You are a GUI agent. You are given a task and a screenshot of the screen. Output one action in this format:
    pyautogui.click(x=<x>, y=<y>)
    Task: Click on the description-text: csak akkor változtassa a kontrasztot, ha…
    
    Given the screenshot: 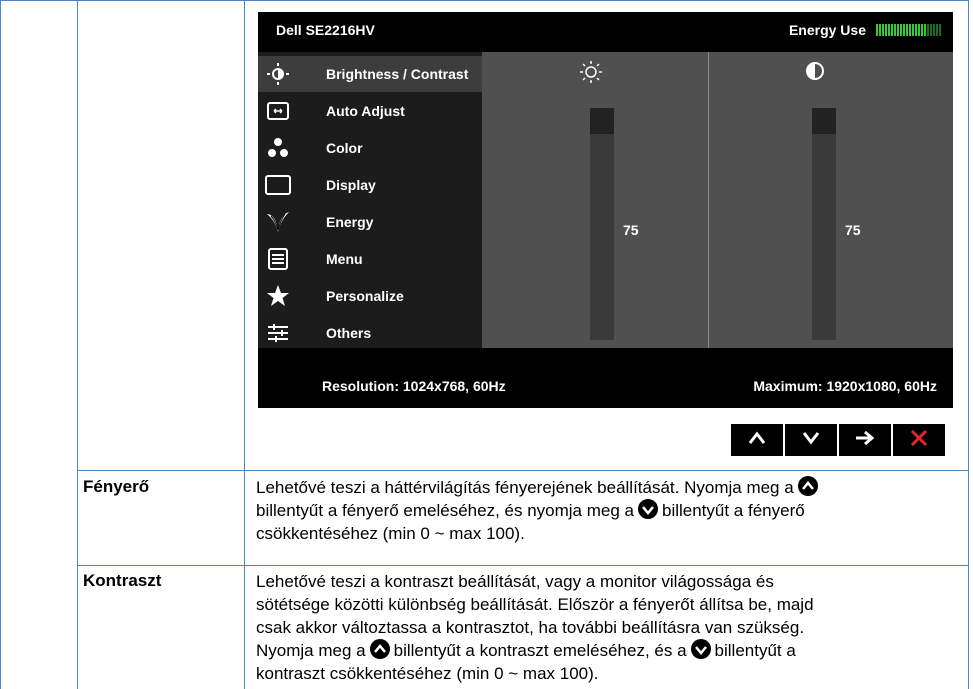 What is the action you would take?
    pyautogui.click(x=530, y=627)
    